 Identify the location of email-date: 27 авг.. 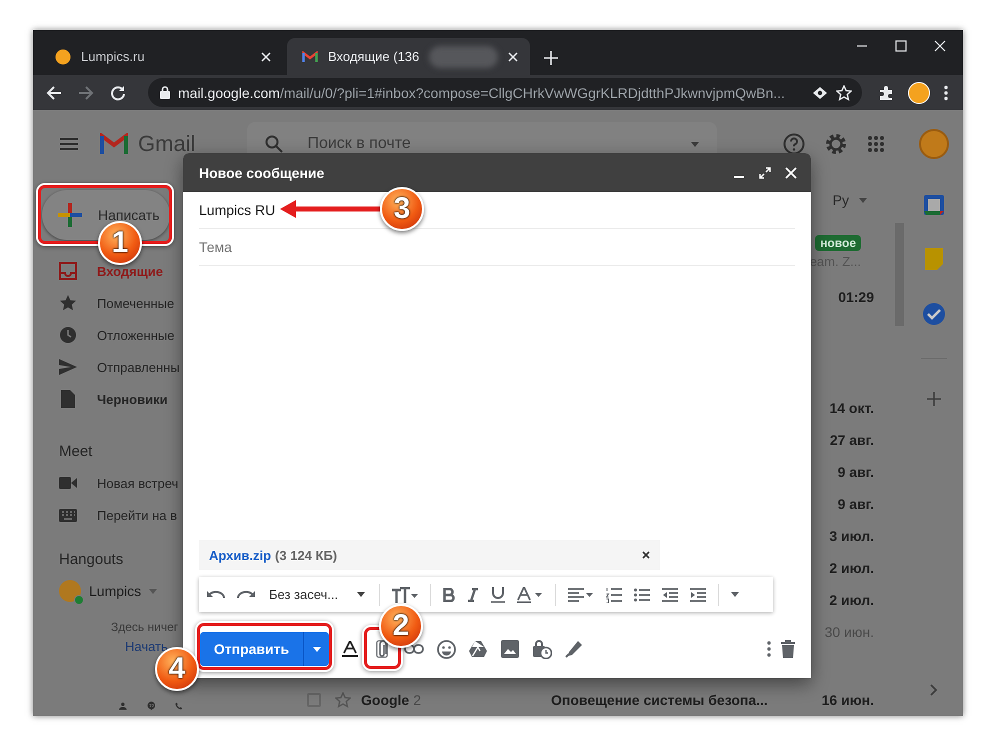
(852, 440).